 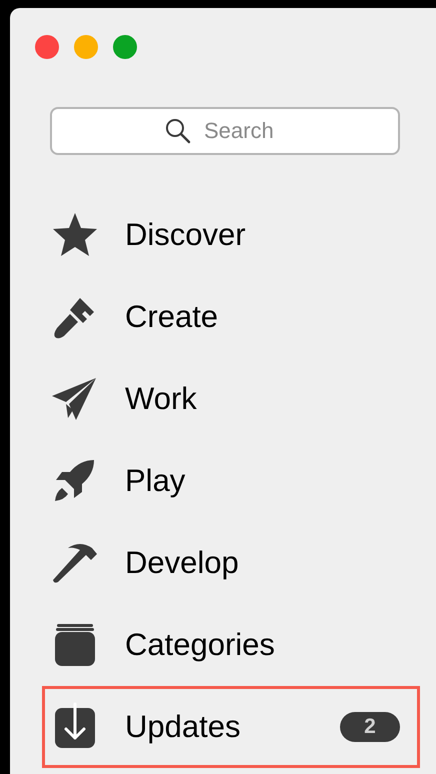 I want to click on zoom-button, so click(x=125, y=47).